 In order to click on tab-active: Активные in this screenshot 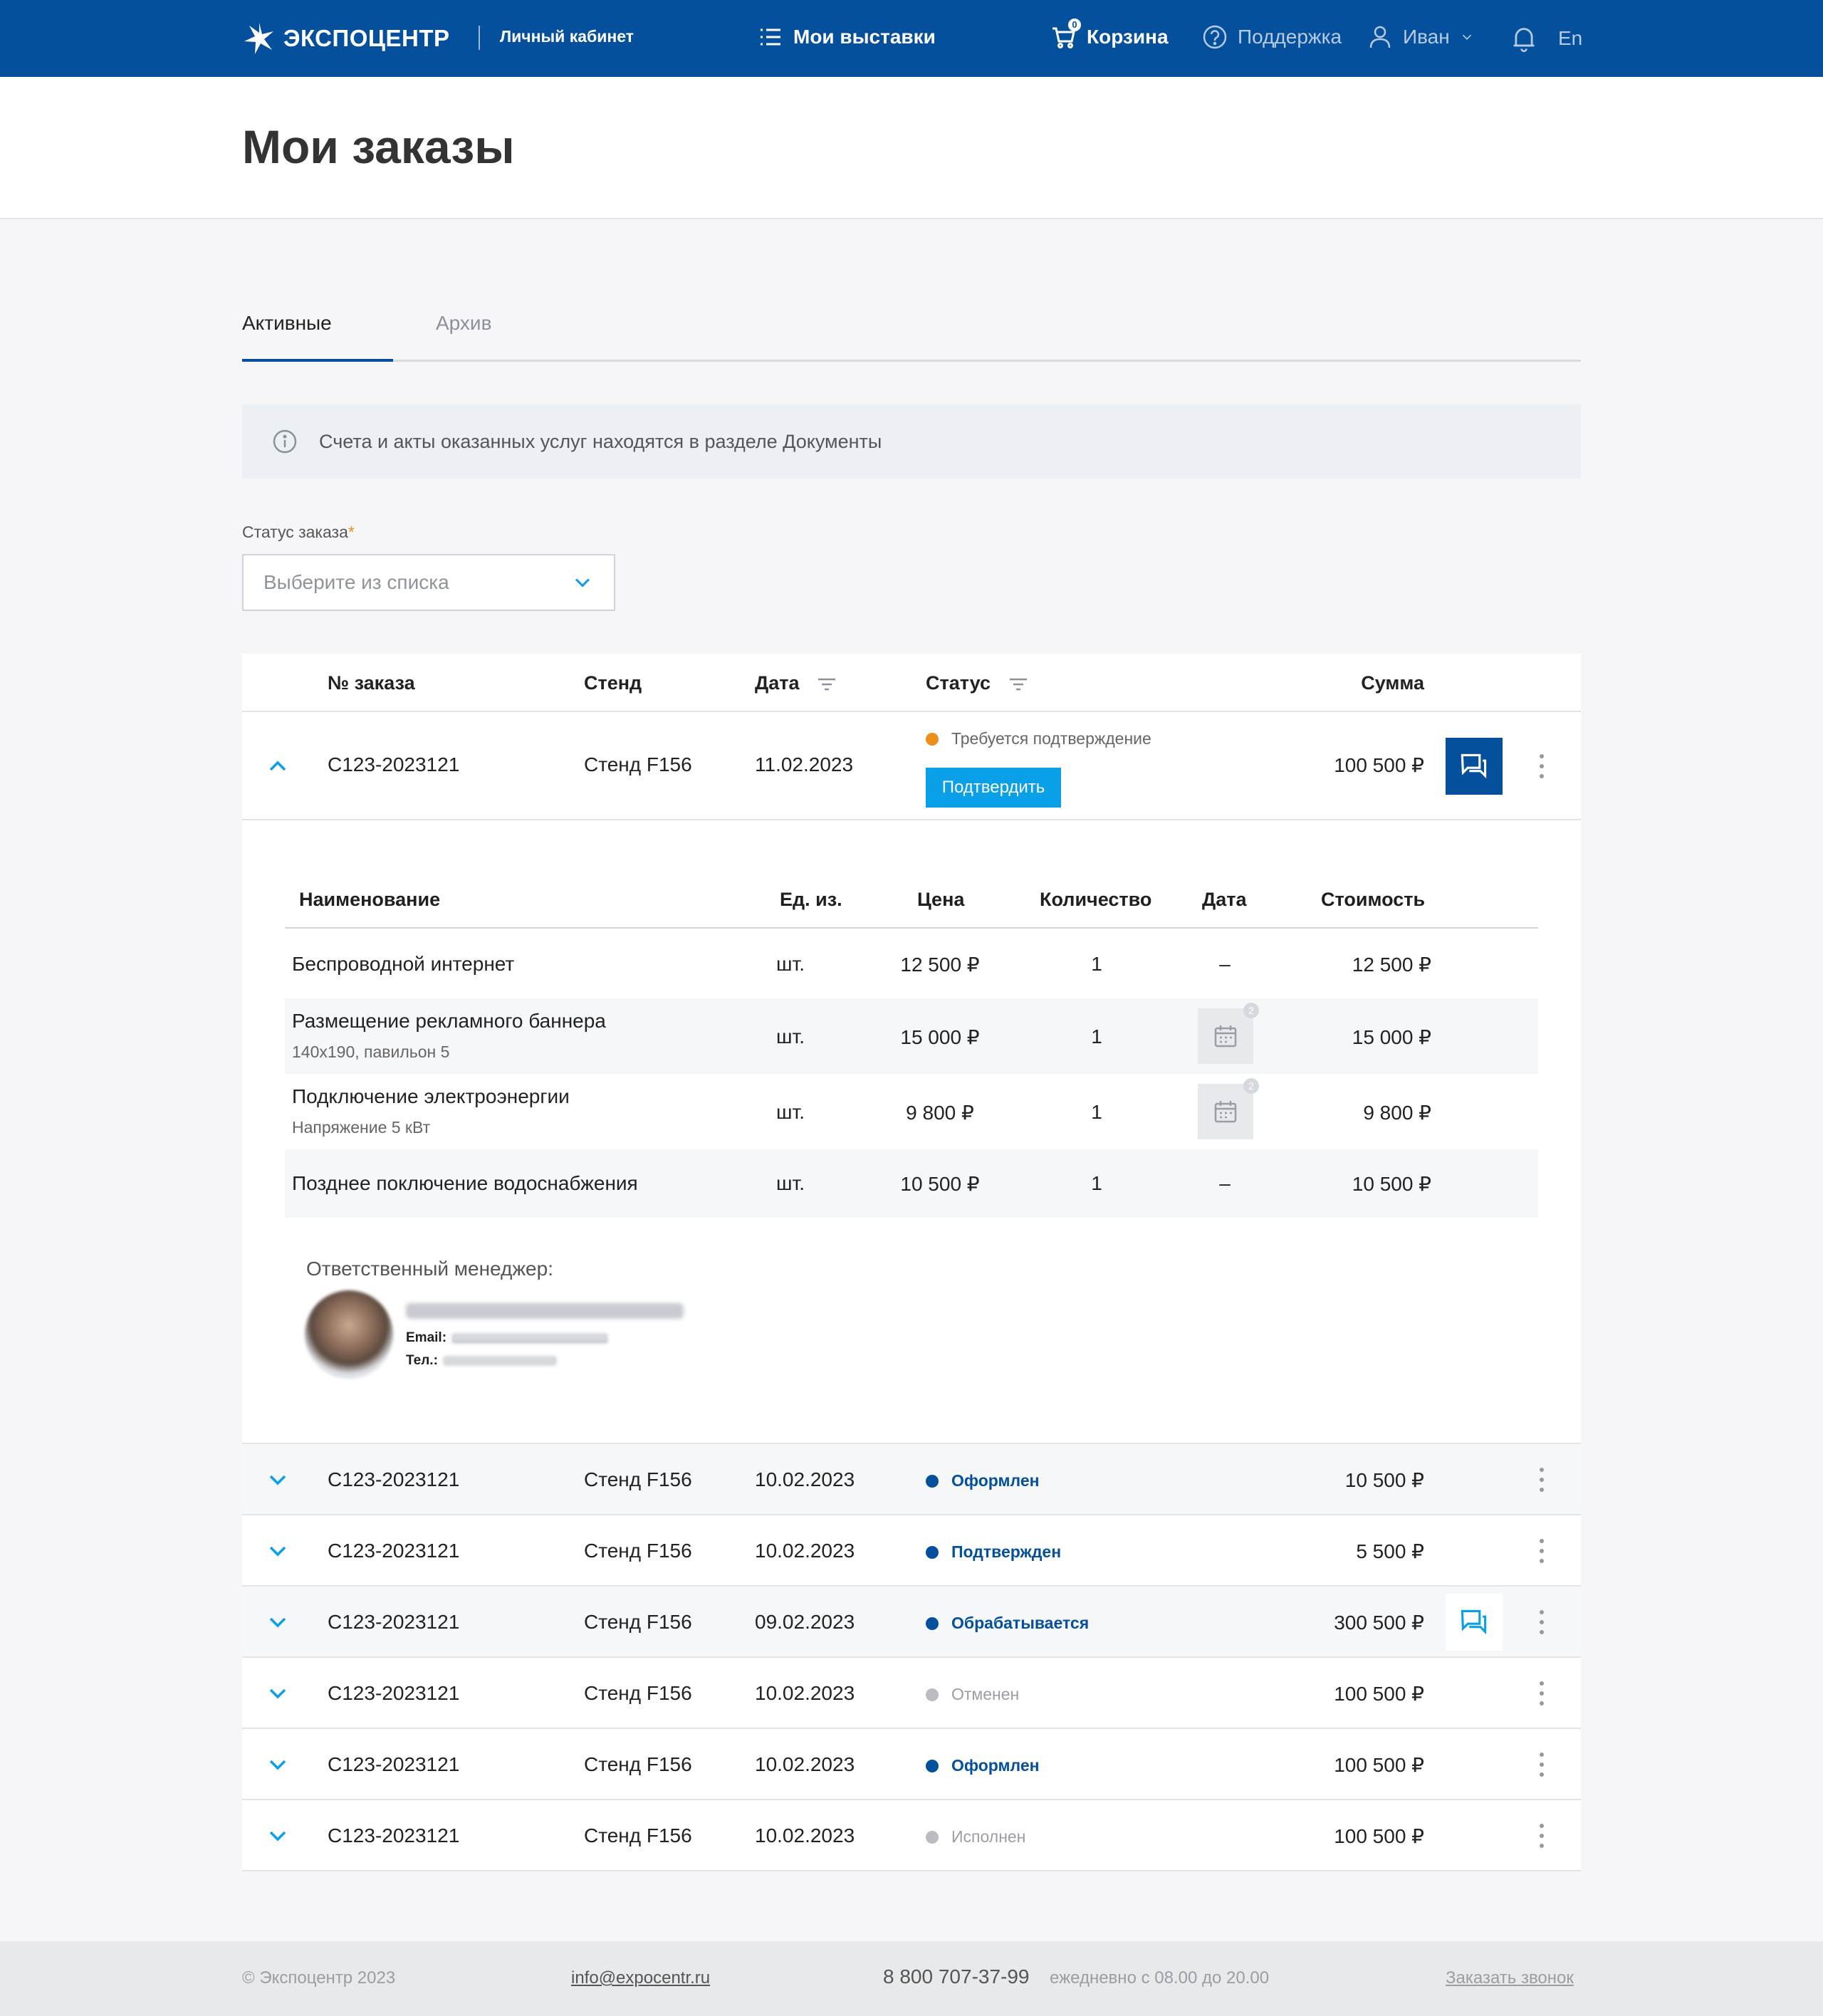, I will do `click(287, 323)`.